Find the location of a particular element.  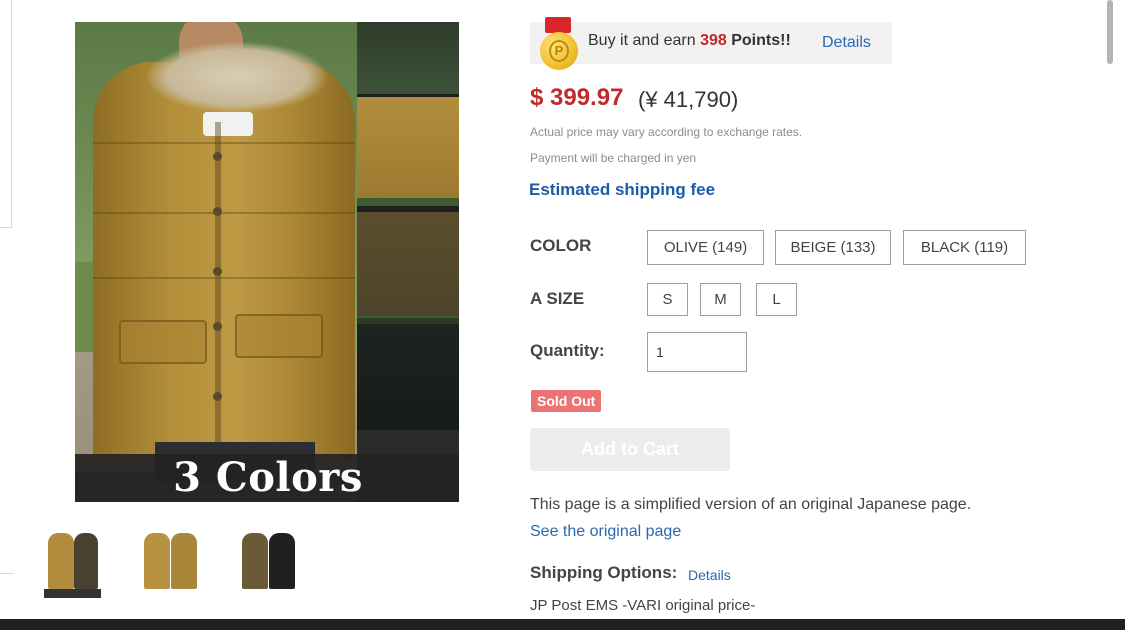

add-to-cart-button: Add to Cart is located at coordinates (630, 449).